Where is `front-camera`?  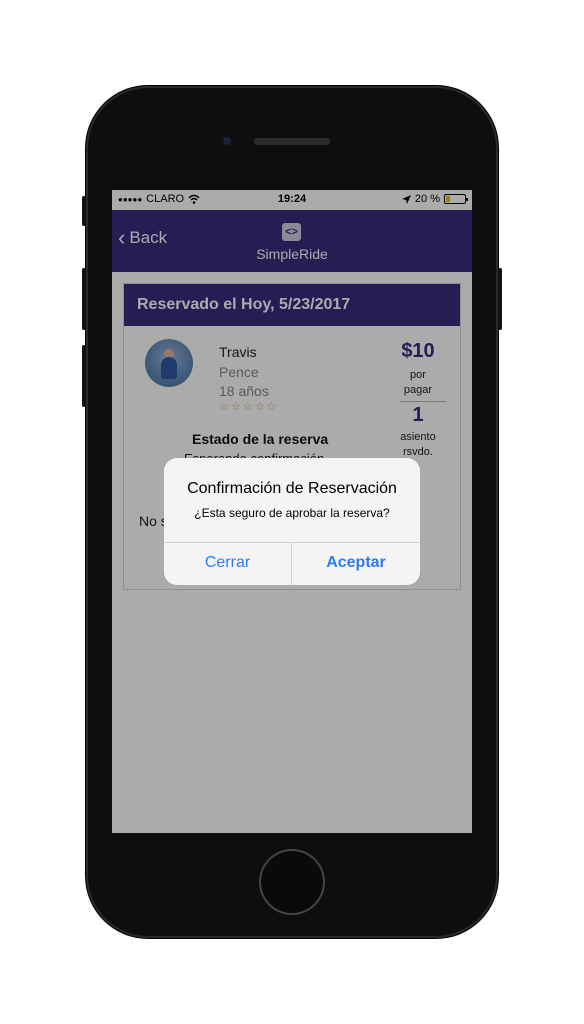
front-camera is located at coordinates (227, 141).